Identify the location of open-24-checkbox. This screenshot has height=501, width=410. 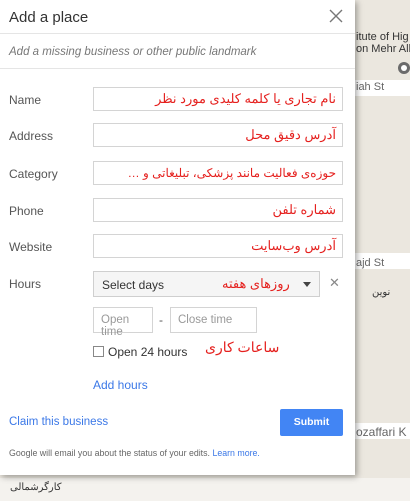
(98, 351).